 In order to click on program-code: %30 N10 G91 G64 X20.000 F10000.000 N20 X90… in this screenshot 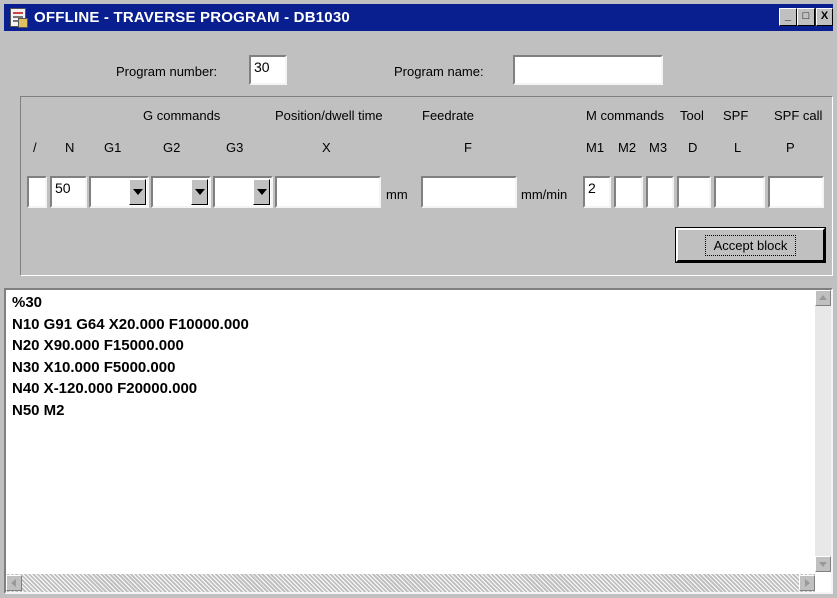, I will do `click(130, 356)`.